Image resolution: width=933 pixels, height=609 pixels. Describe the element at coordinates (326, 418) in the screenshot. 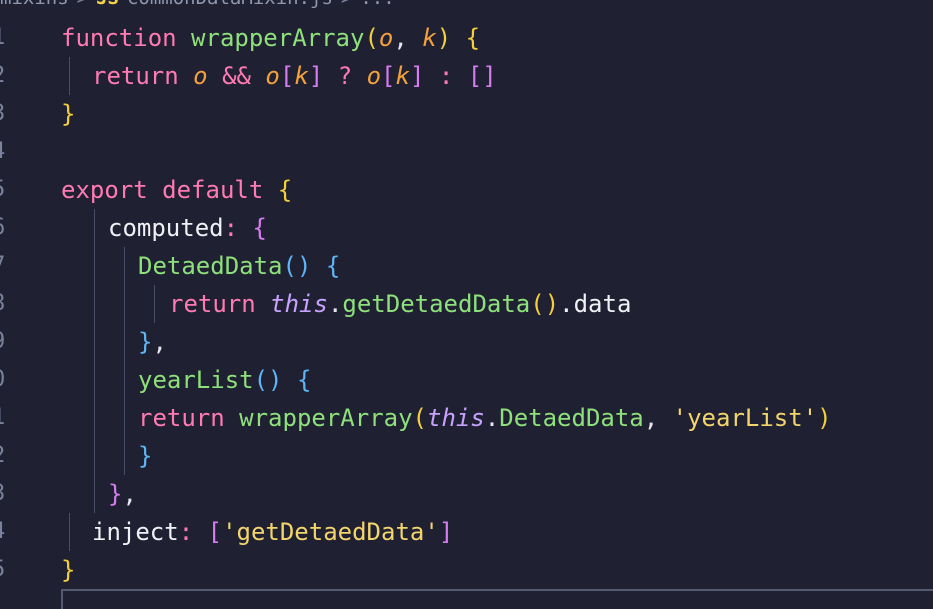

I see `function-call: wrapperArray` at that location.